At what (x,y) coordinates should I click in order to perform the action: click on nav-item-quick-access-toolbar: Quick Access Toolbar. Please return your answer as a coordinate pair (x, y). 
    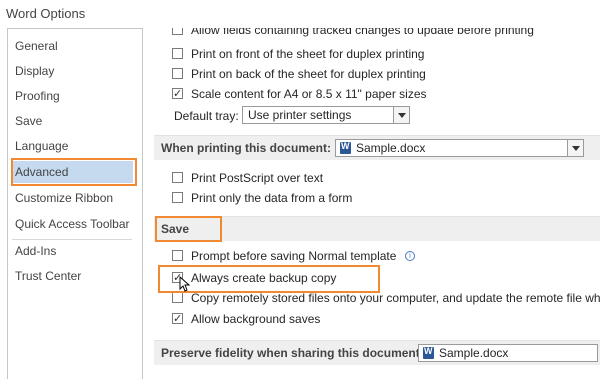
    Looking at the image, I should click on (72, 224).